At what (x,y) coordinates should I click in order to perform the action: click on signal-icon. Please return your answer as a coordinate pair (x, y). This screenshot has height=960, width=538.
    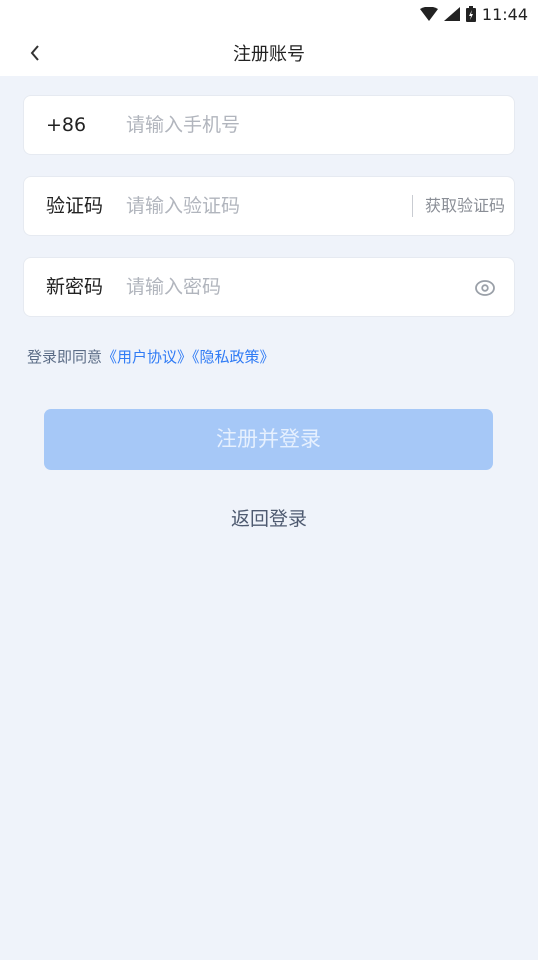
    Looking at the image, I should click on (451, 14).